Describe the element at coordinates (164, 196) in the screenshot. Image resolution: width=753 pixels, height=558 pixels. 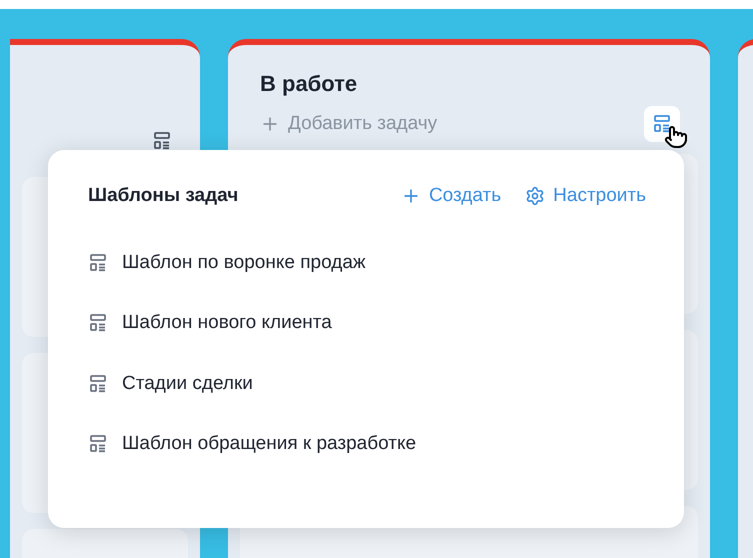
I see `popup-title: Шаблоны задач` at that location.